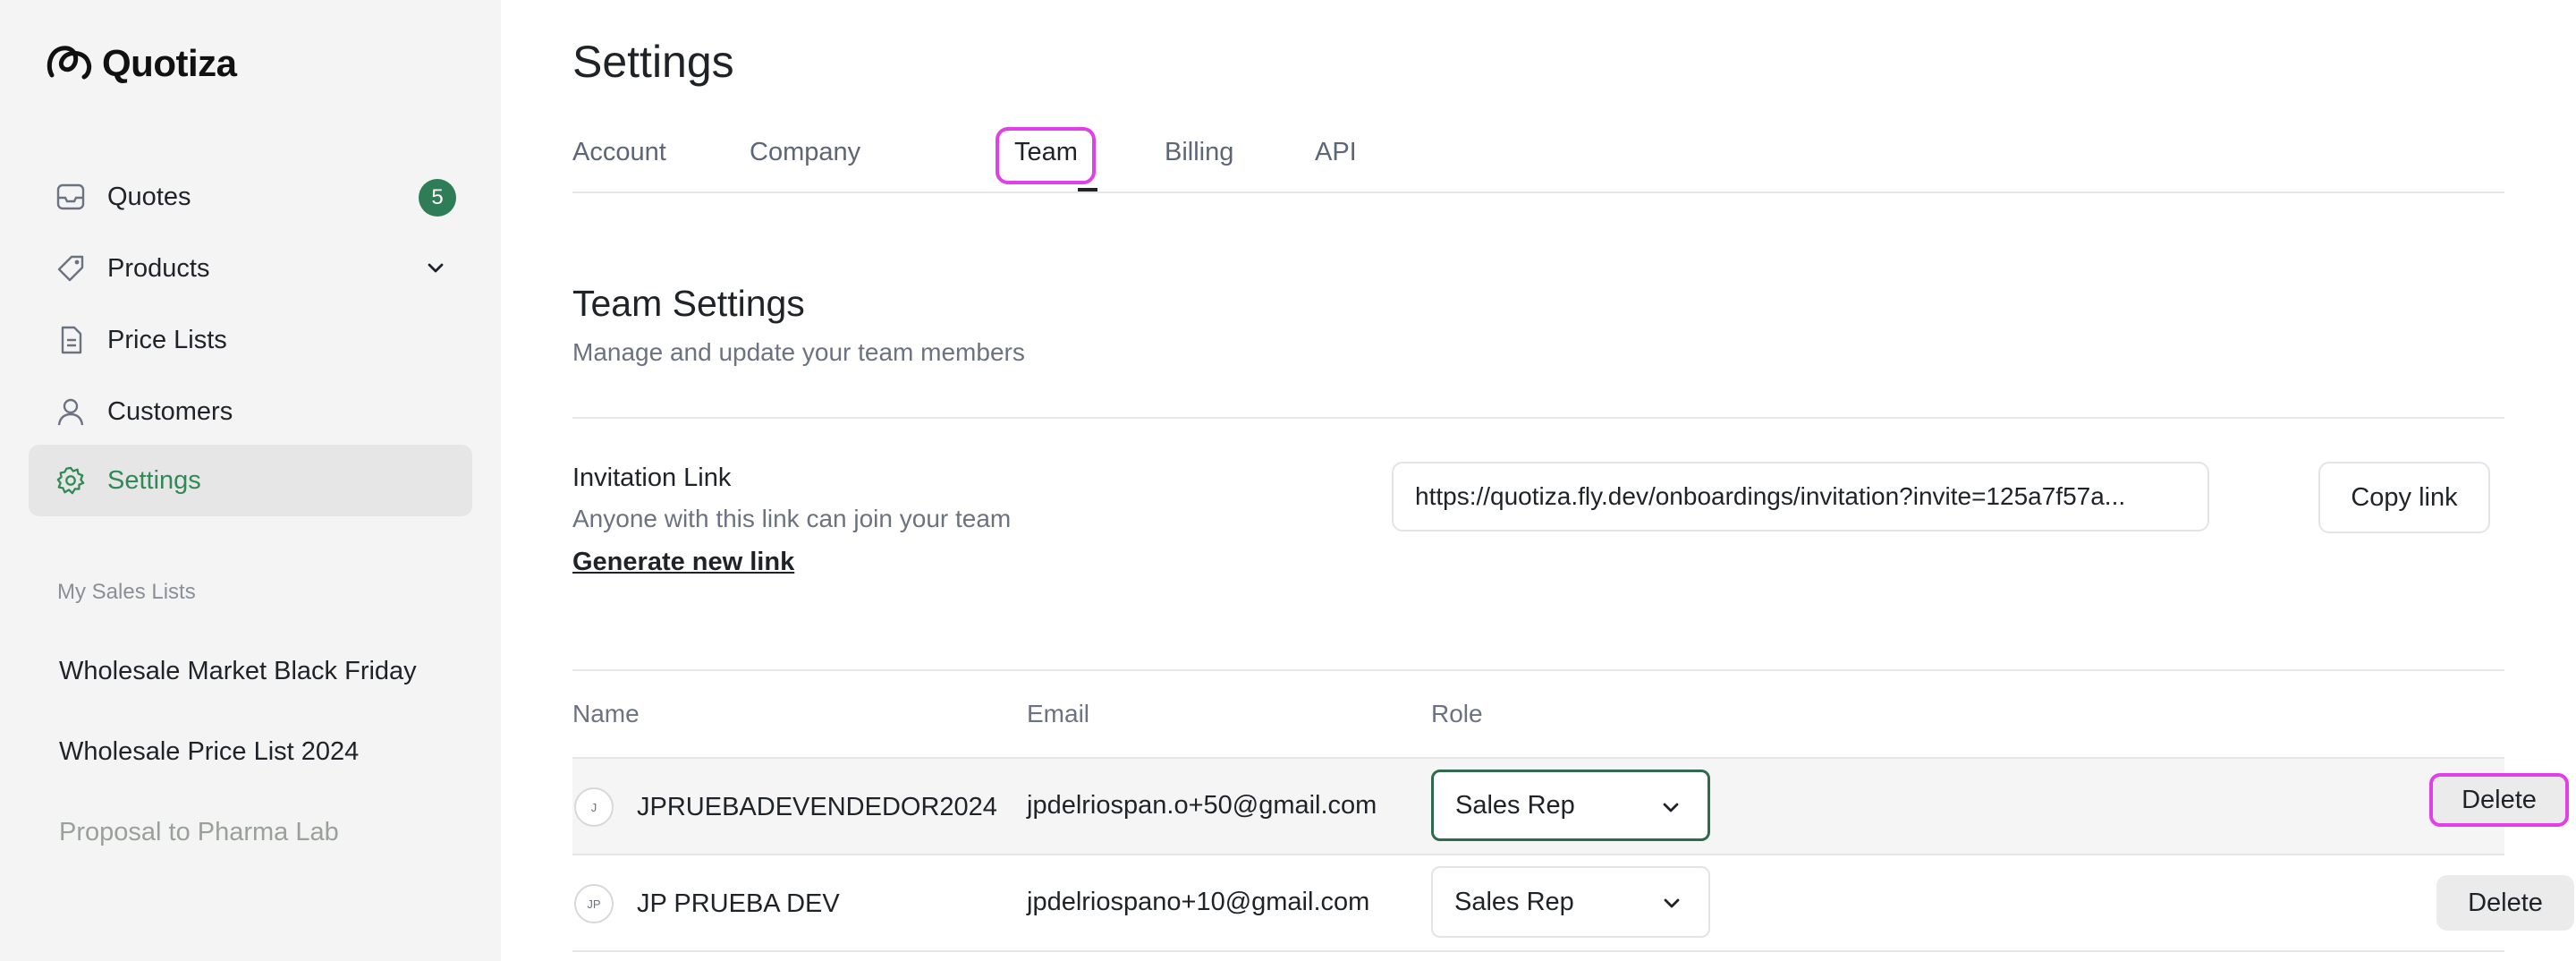  I want to click on invitation-title: Invitation Link, so click(652, 477).